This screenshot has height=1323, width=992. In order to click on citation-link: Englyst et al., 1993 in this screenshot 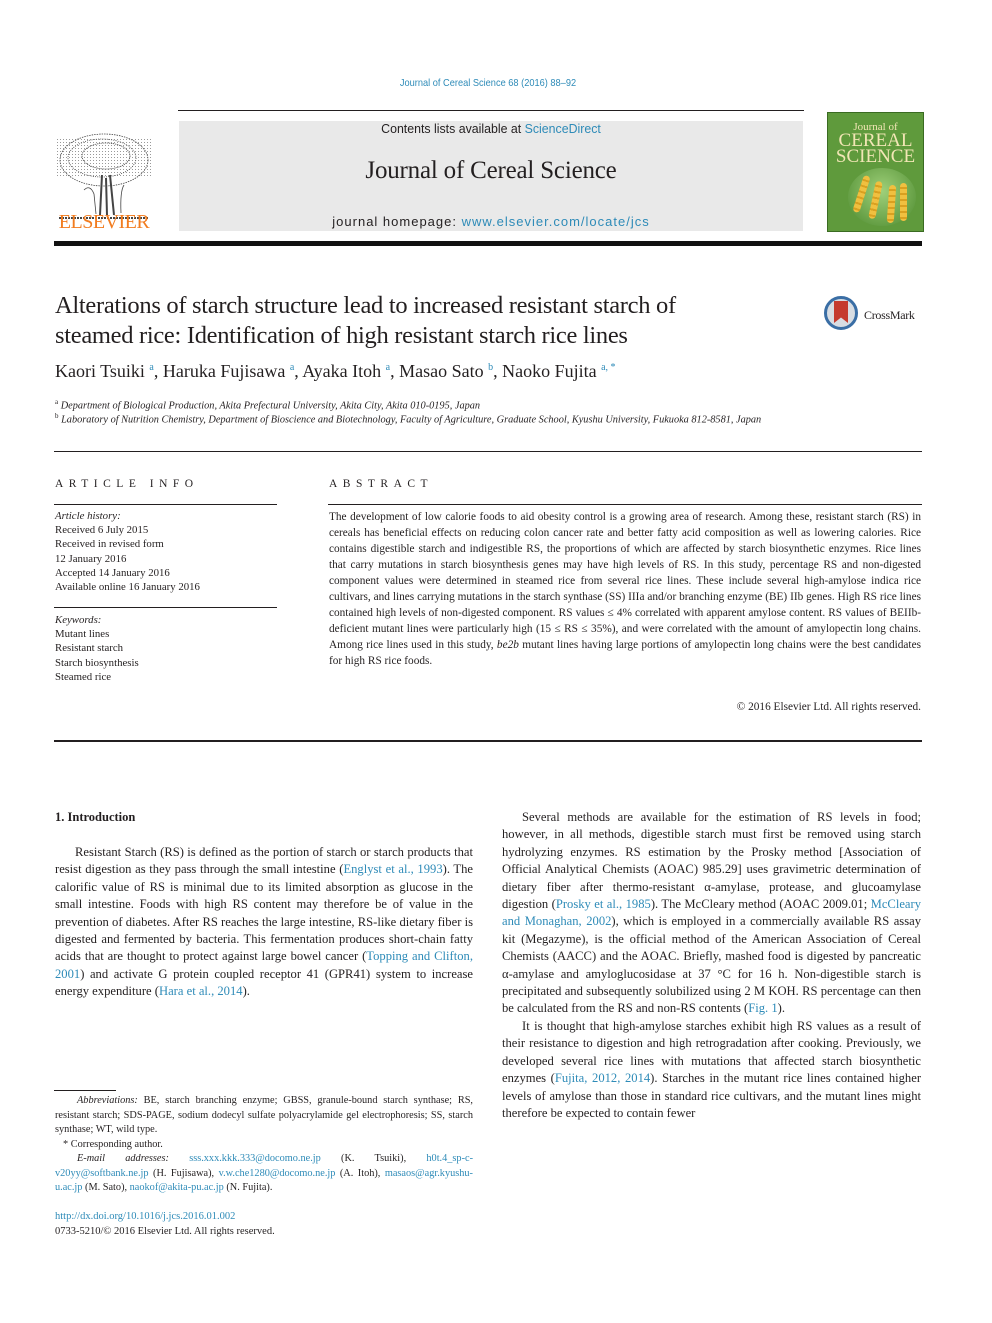, I will do `click(392, 869)`.